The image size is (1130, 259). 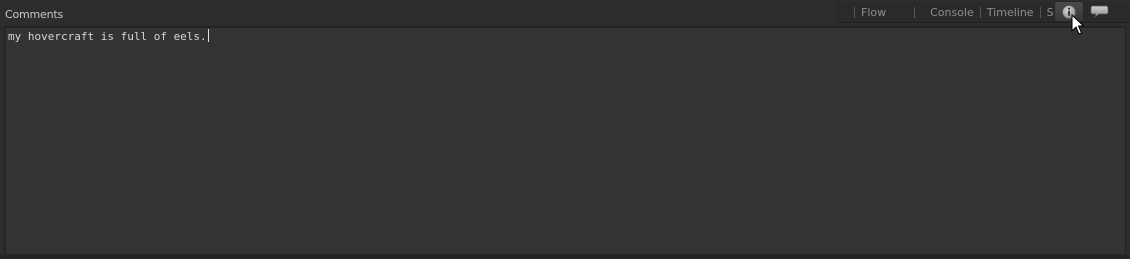 What do you see at coordinates (873, 12) in the screenshot?
I see `tab-flow: Flow` at bounding box center [873, 12].